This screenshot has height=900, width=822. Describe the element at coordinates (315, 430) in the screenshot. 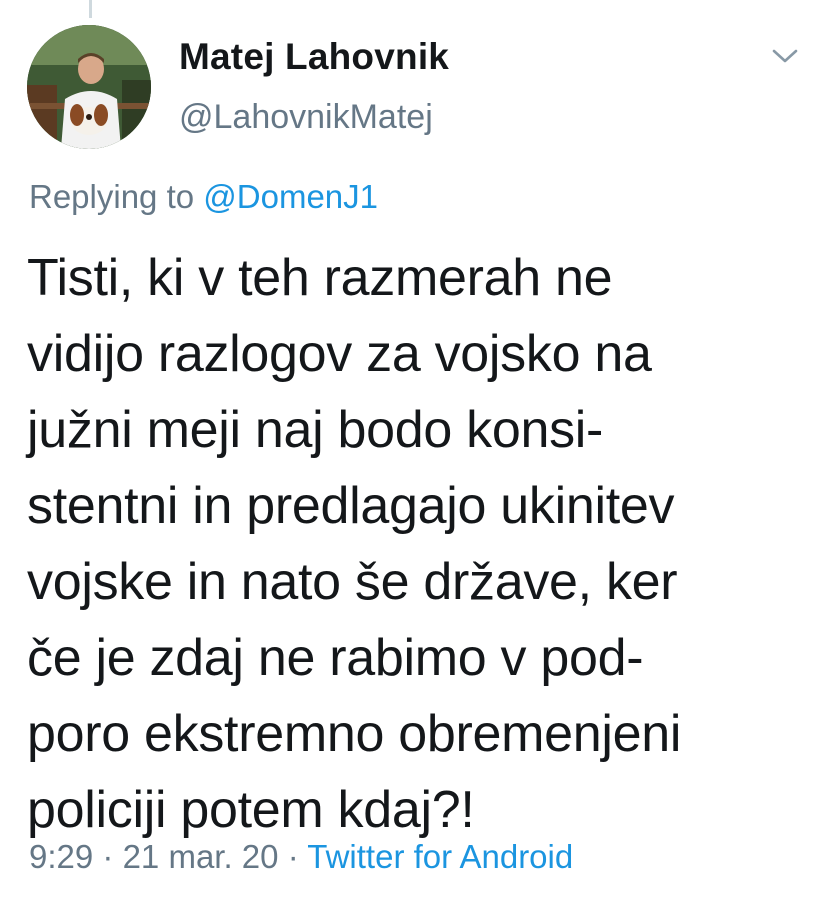

I see `tweet-text-line: južni meji naj bodo konsi-` at that location.